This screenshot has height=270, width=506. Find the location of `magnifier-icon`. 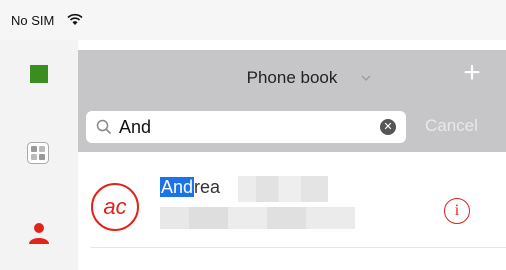

magnifier-icon is located at coordinates (104, 127).